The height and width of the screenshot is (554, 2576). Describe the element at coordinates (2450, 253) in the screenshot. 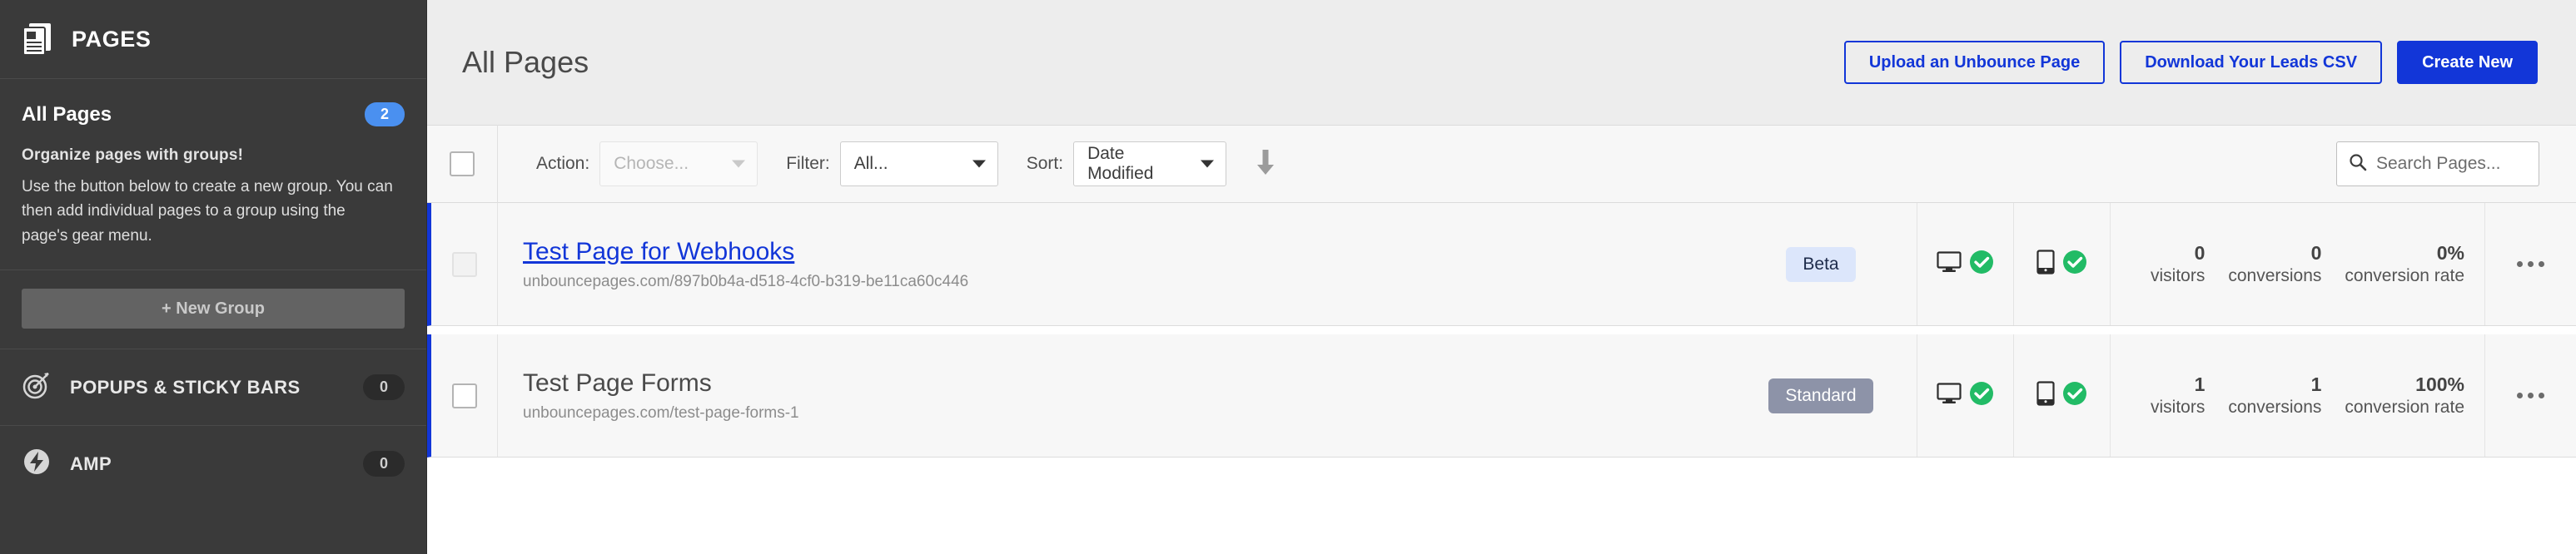

I see `conversion-rate-value: 0%` at that location.